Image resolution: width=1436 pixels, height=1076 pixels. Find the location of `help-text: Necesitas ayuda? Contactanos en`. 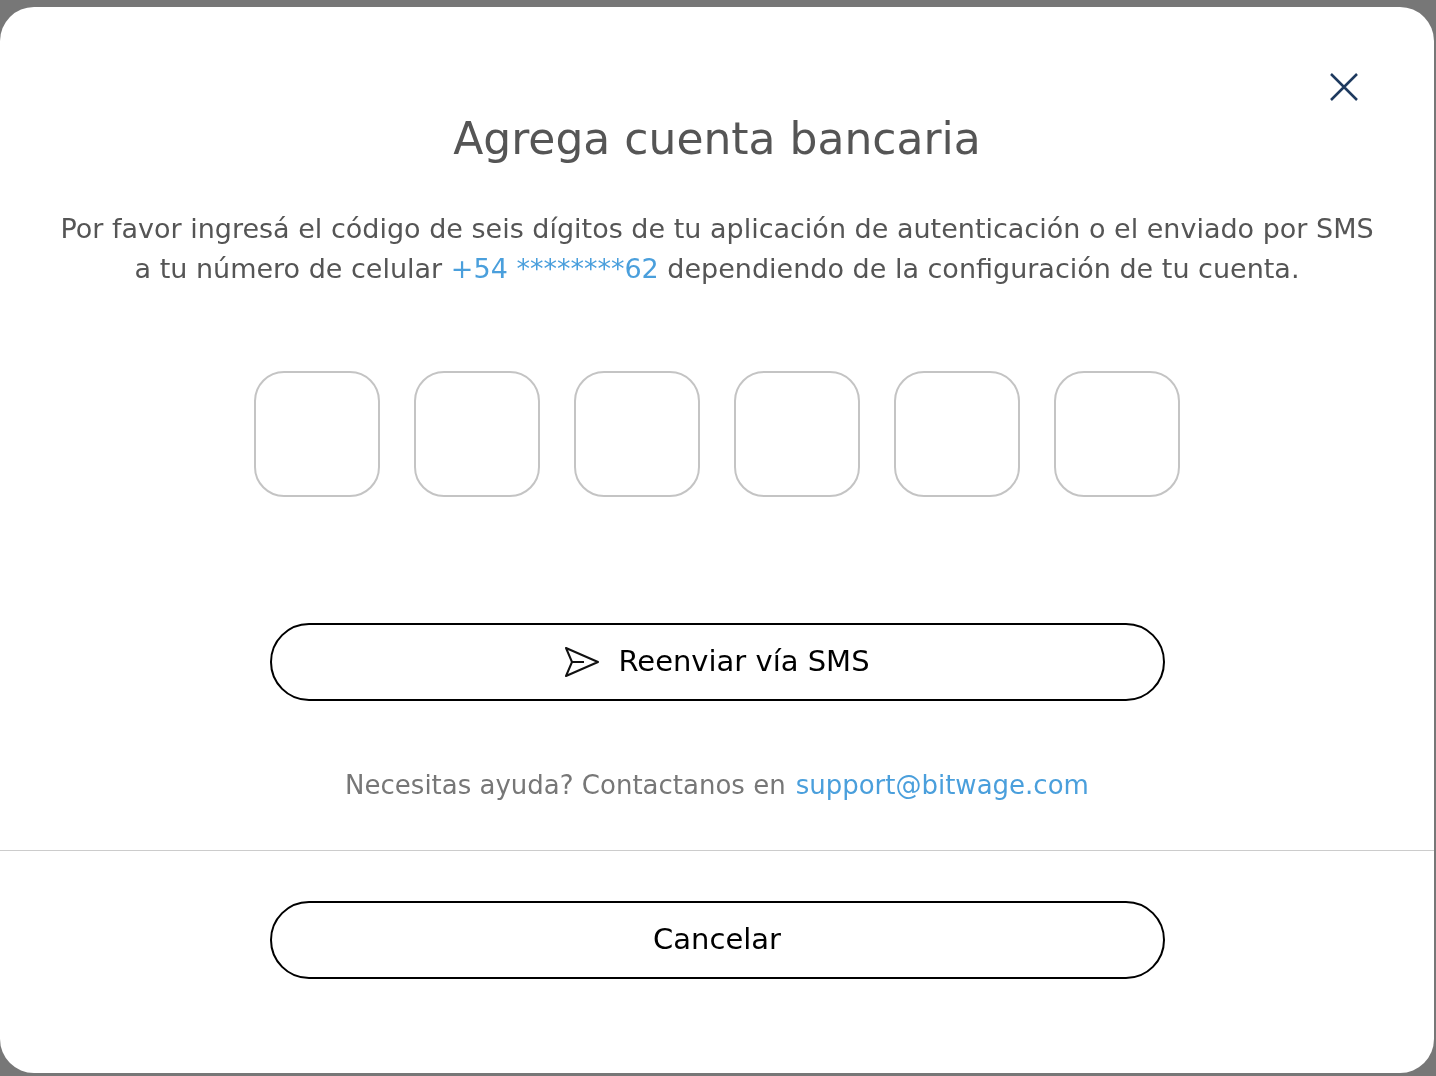

help-text: Necesitas ayuda? Contactanos en is located at coordinates (565, 785).